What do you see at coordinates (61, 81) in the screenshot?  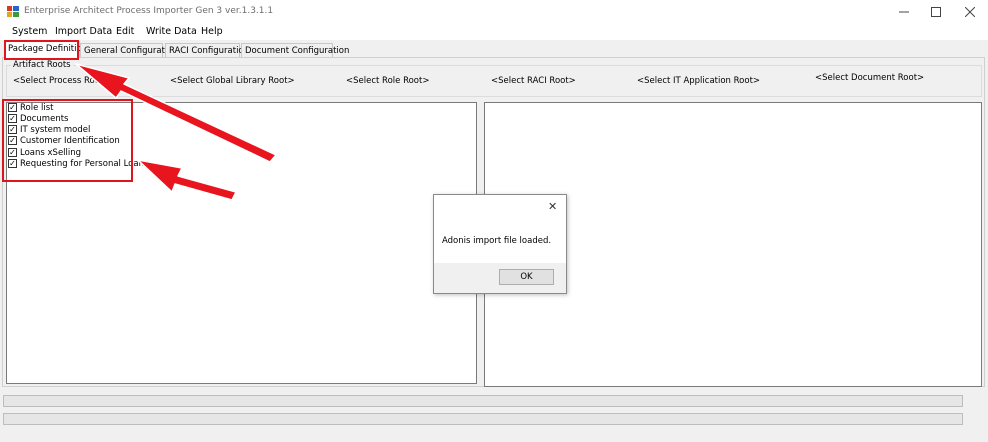 I see `select-process-root-link: <Select Process Root>` at bounding box center [61, 81].